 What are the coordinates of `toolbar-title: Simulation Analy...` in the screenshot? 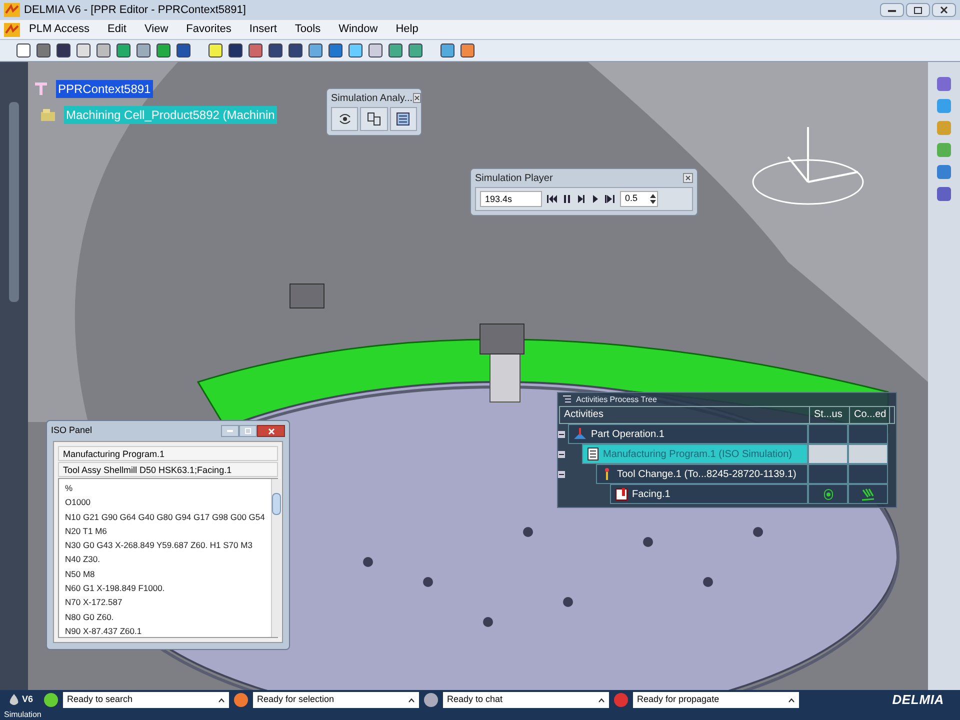 It's located at (372, 99).